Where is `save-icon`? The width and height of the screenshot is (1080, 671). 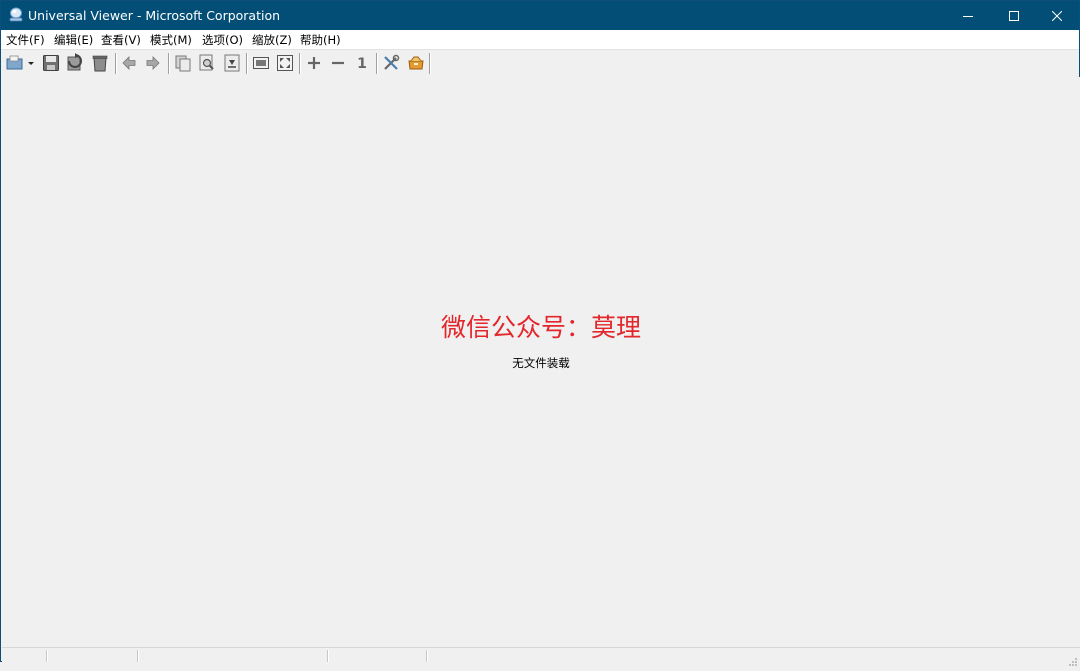
save-icon is located at coordinates (51, 63).